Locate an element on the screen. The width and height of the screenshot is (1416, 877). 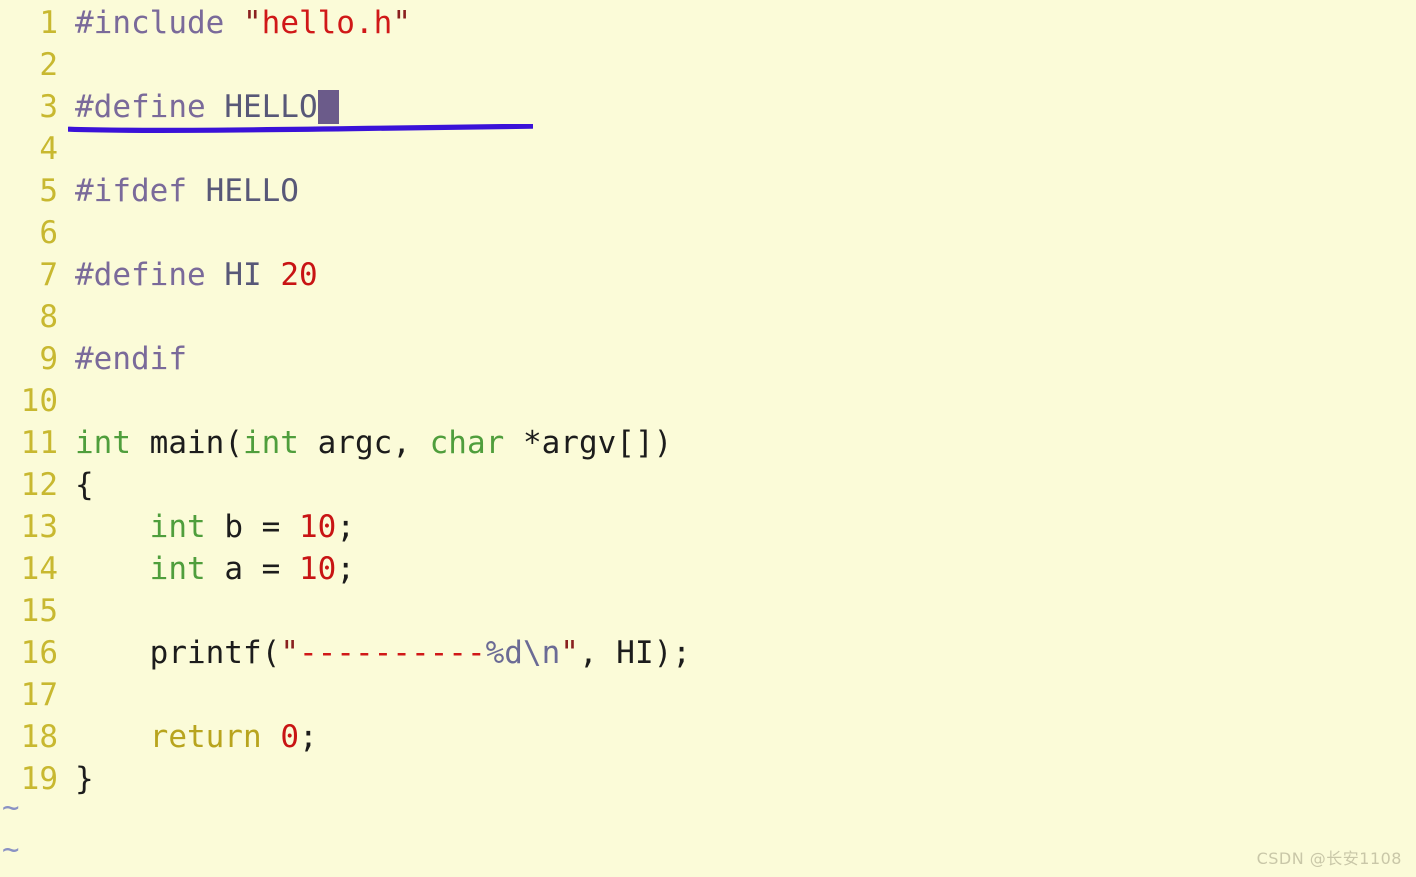
line-content: #define HI 20 is located at coordinates (188, 275).